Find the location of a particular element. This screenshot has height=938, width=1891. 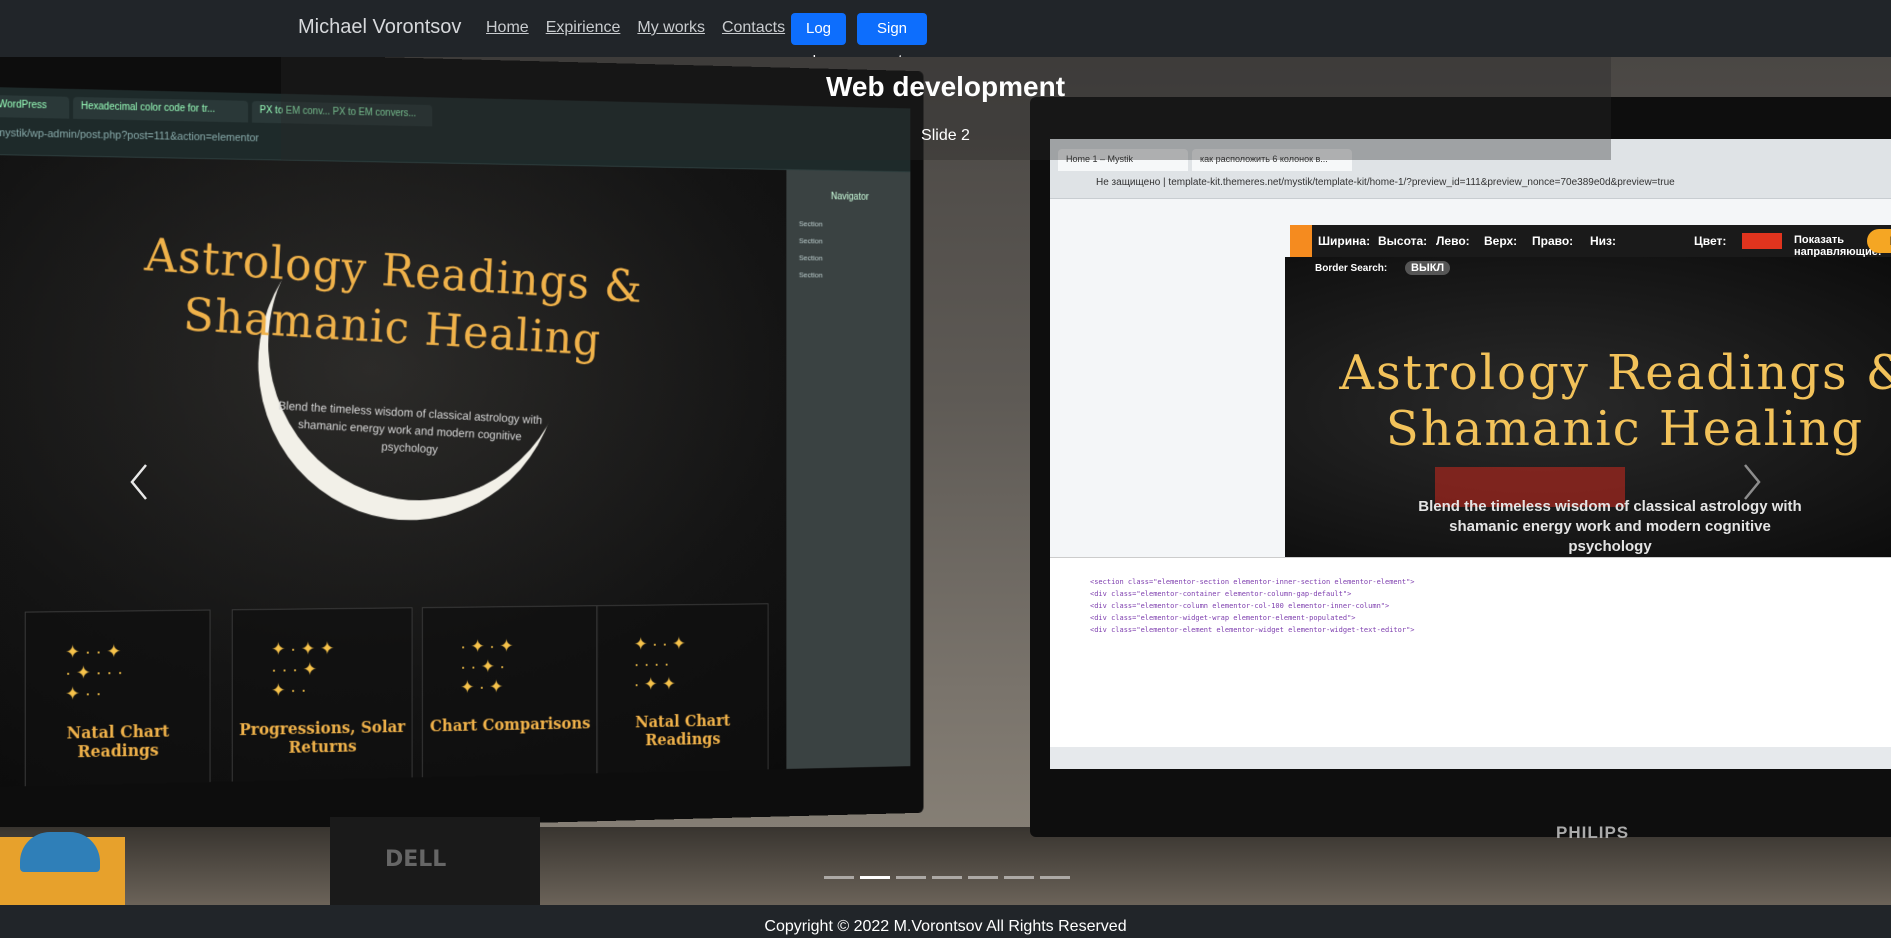

navigator-title: Navigator is located at coordinates (849, 197).